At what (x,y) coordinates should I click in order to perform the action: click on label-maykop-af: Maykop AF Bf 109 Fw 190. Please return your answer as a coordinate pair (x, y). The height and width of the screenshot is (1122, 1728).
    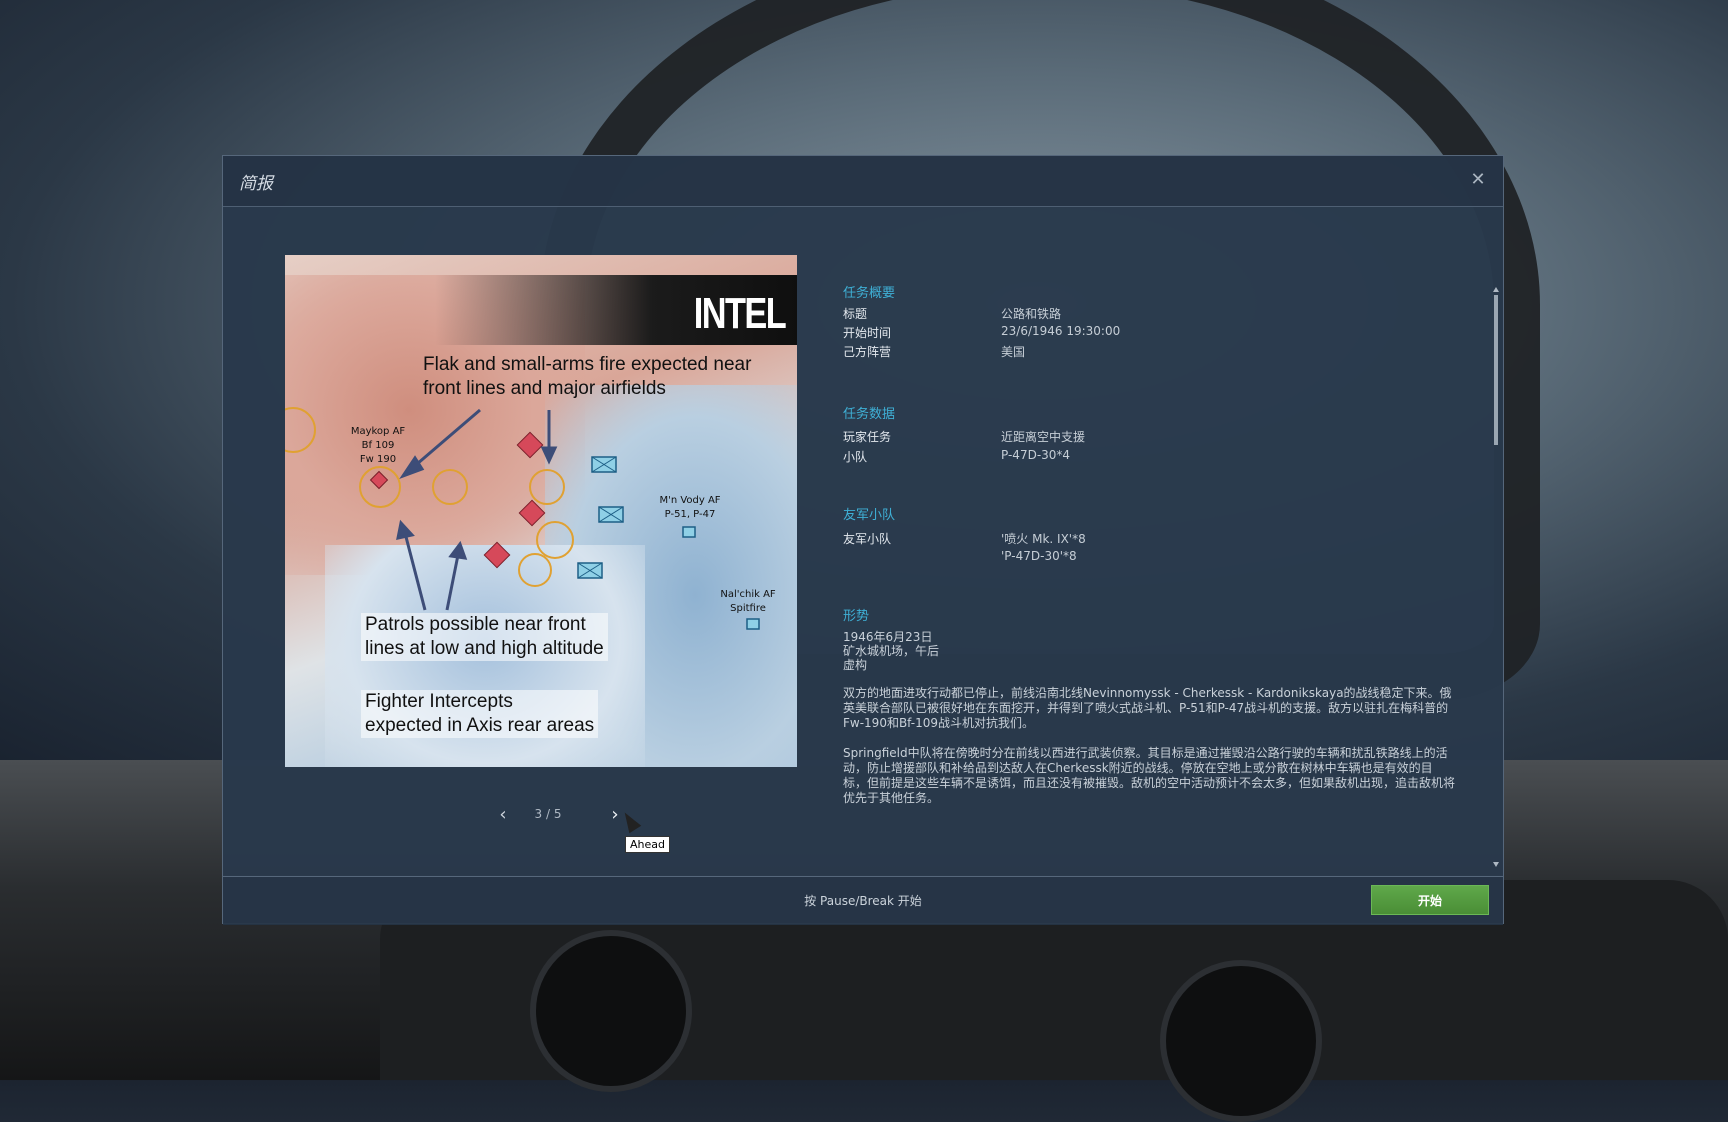
    Looking at the image, I should click on (378, 446).